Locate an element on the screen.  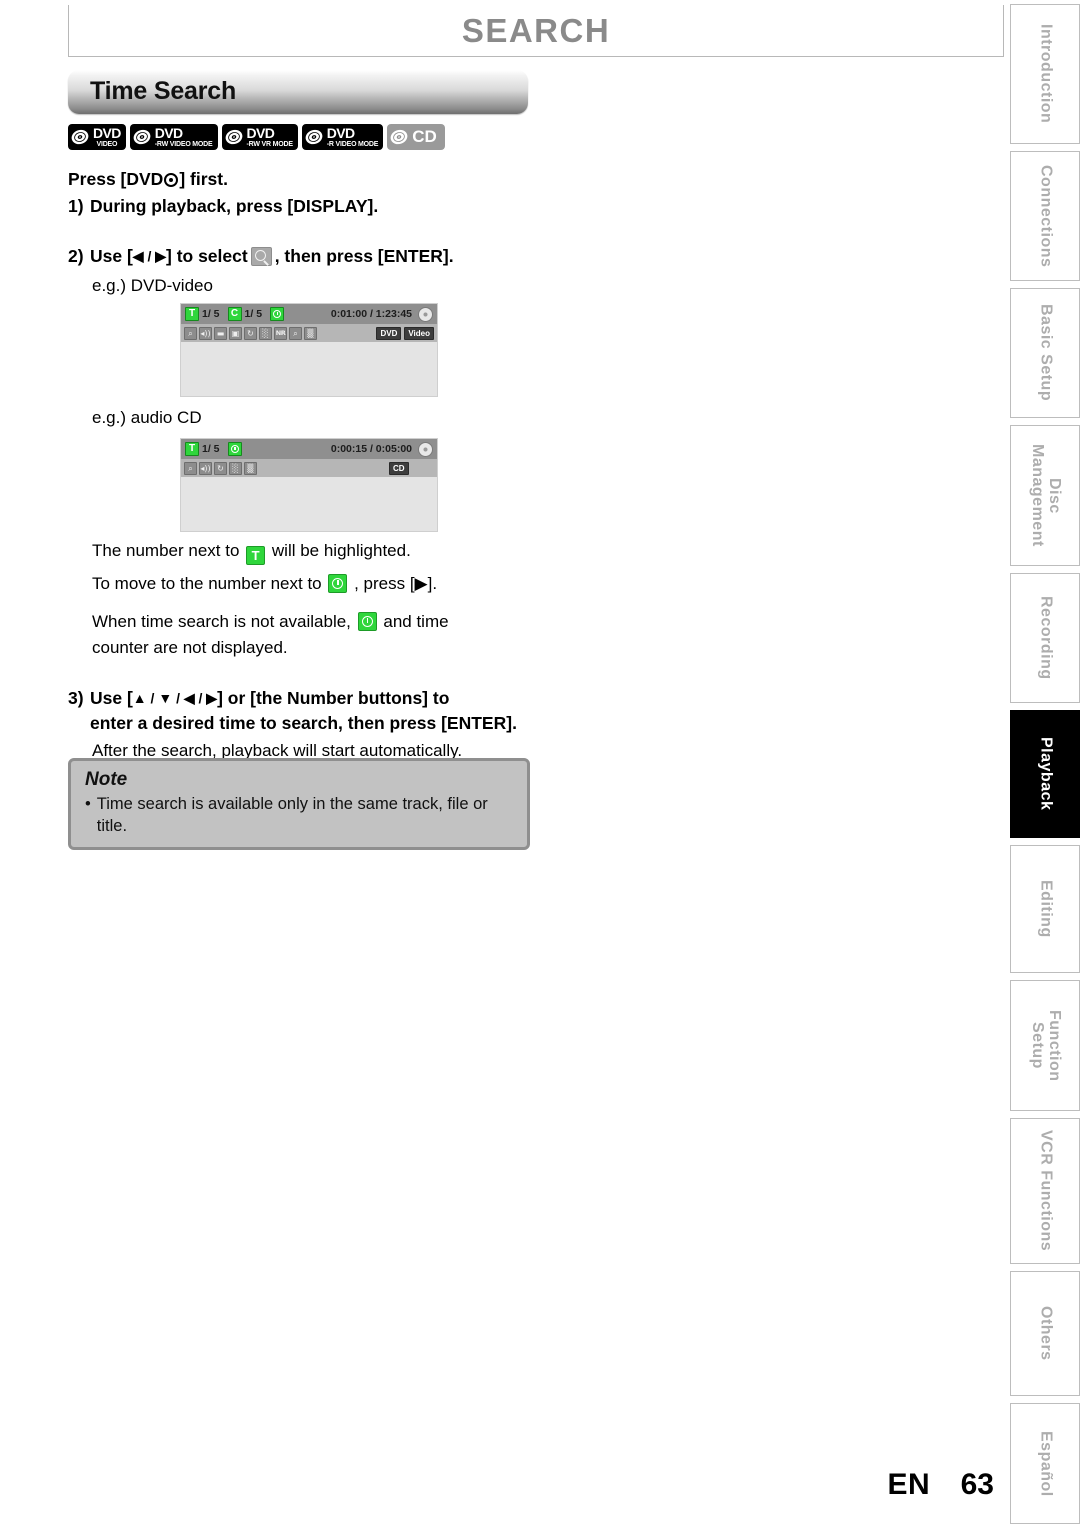
subtitle-icon: ▬ is located at coordinates (220, 333).